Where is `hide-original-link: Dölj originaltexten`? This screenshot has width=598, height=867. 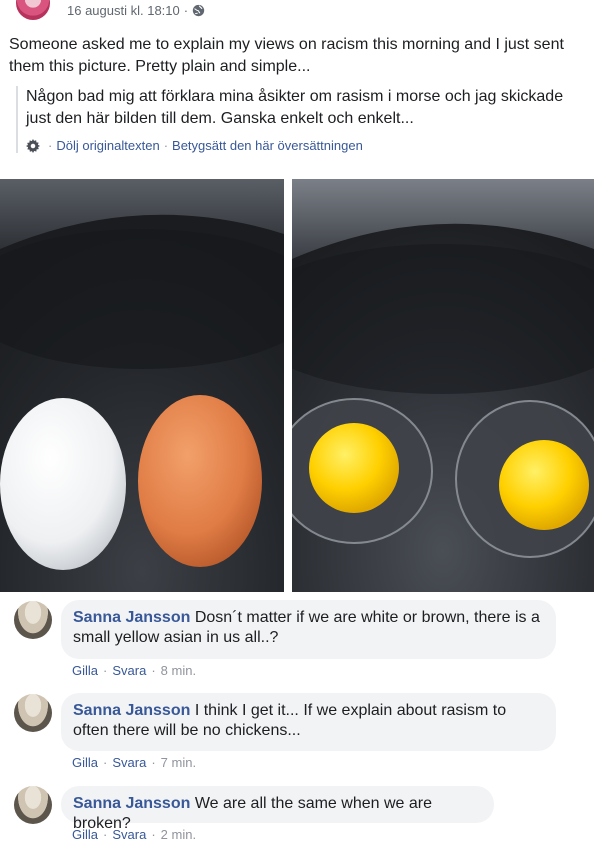
hide-original-link: Dölj originaltexten is located at coordinates (107, 145).